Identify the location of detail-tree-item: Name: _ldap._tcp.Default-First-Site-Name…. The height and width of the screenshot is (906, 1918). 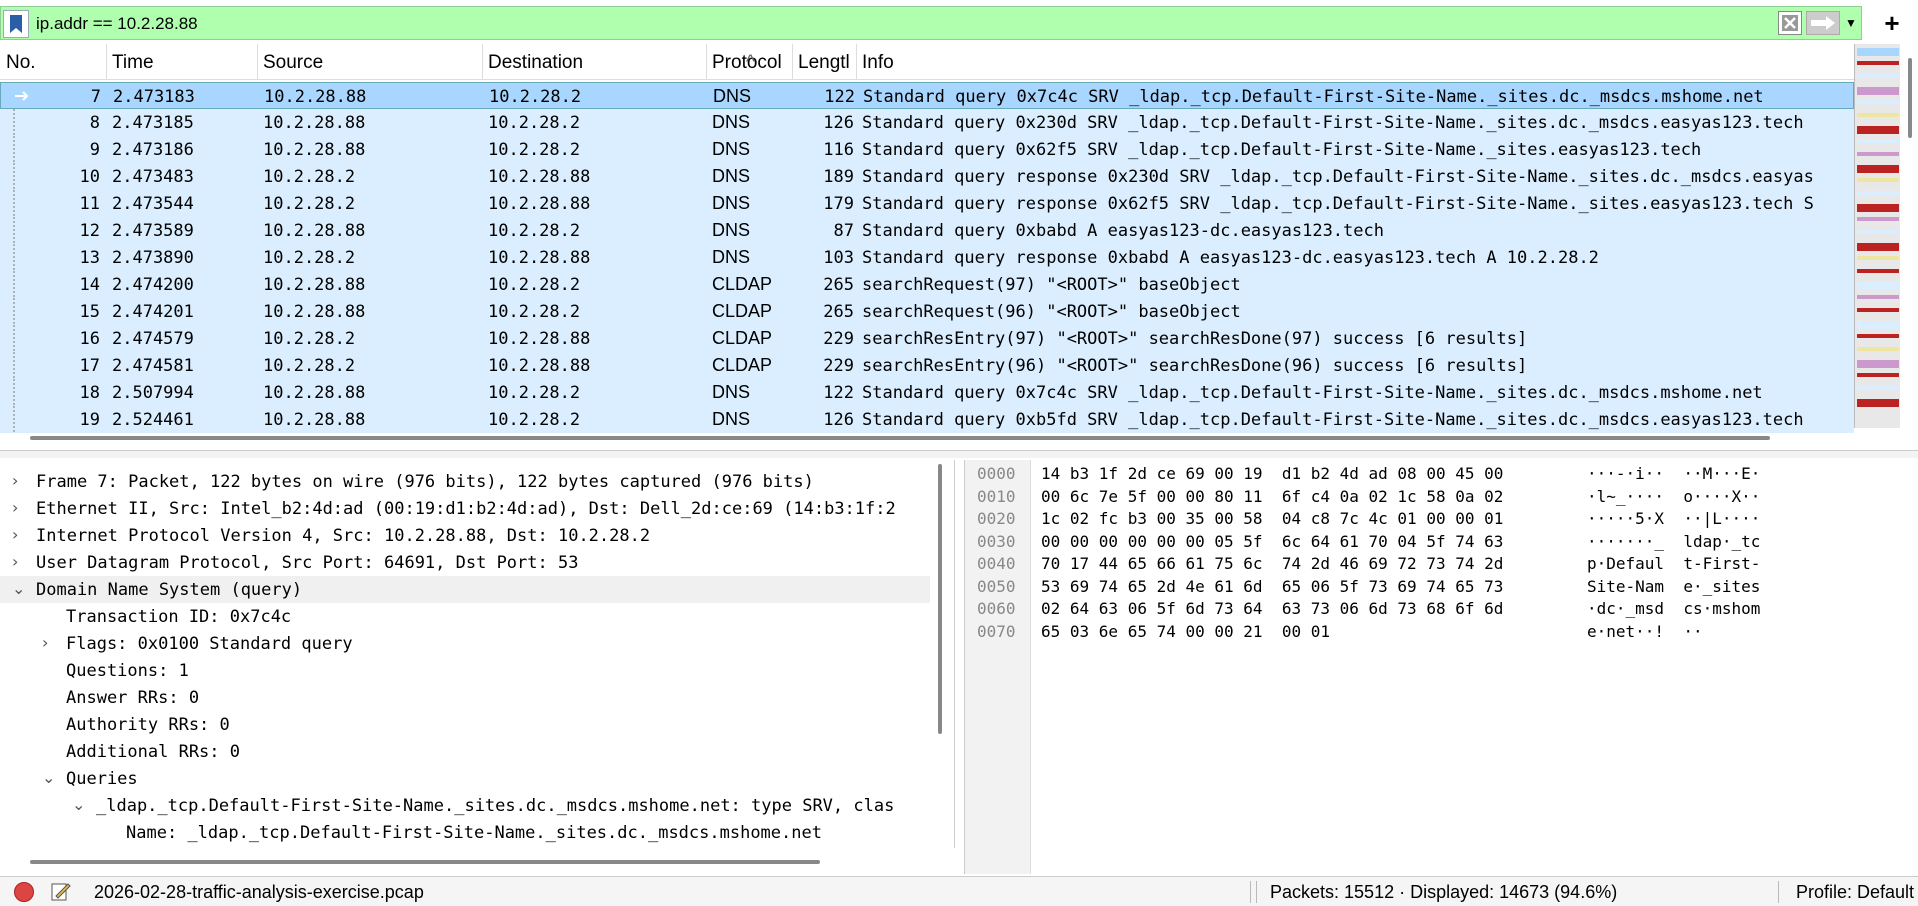
(465, 832).